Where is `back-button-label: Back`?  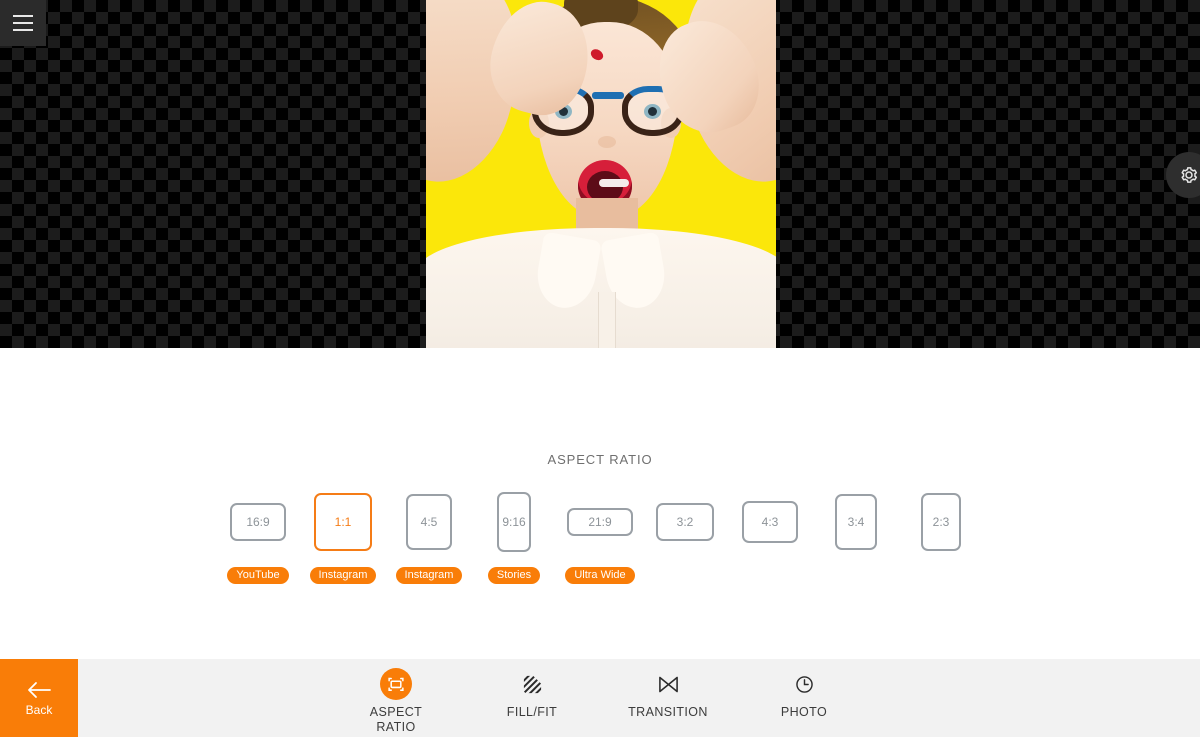 back-button-label: Back is located at coordinates (39, 709).